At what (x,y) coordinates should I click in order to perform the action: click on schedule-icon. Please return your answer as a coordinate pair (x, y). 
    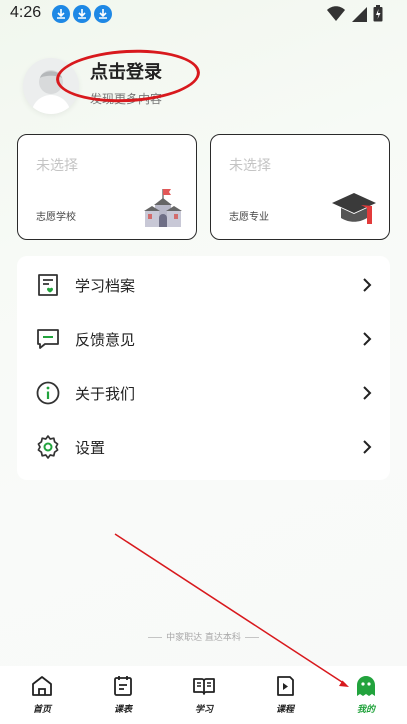
    Looking at the image, I should click on (123, 686).